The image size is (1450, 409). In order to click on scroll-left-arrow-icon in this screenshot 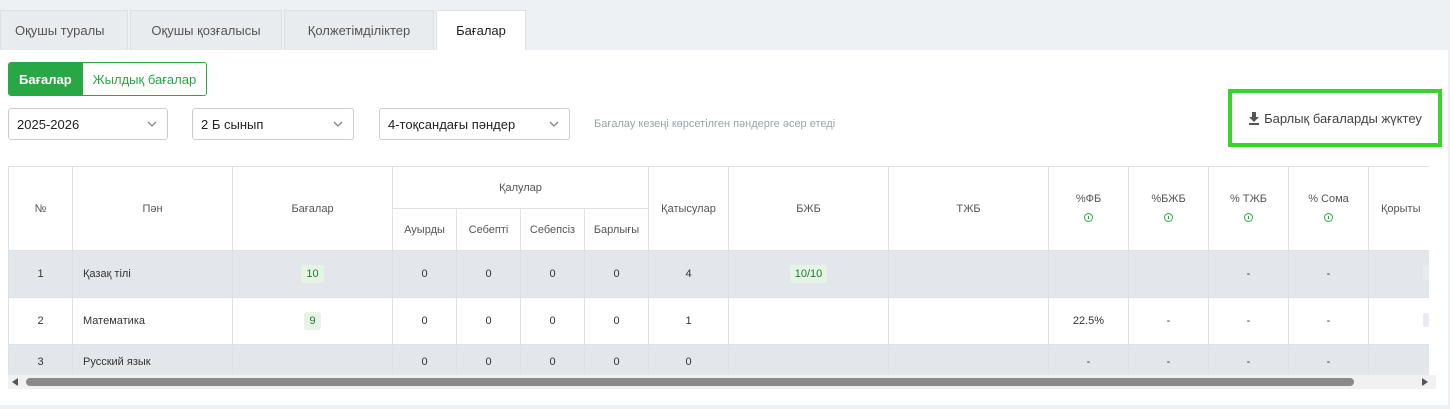, I will do `click(15, 382)`.